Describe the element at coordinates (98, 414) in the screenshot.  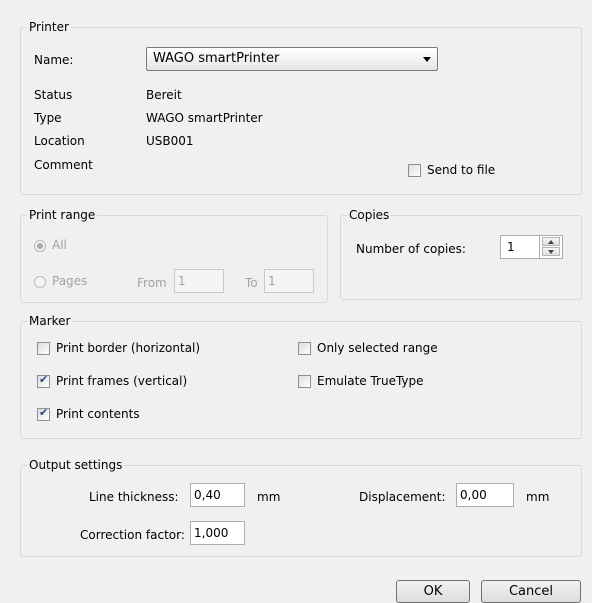
I see `print-contents-label: Print contents` at that location.